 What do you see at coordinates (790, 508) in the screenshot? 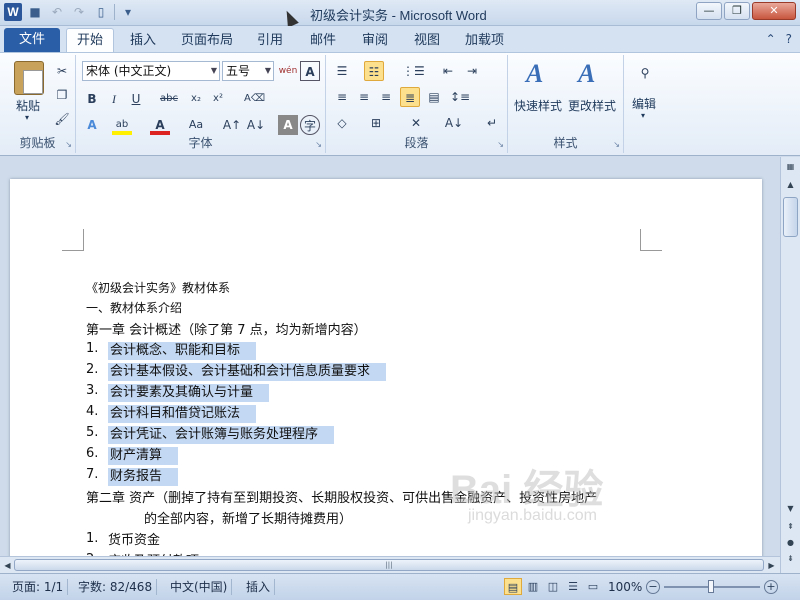
I see `scroll-down-icon: ▼` at bounding box center [790, 508].